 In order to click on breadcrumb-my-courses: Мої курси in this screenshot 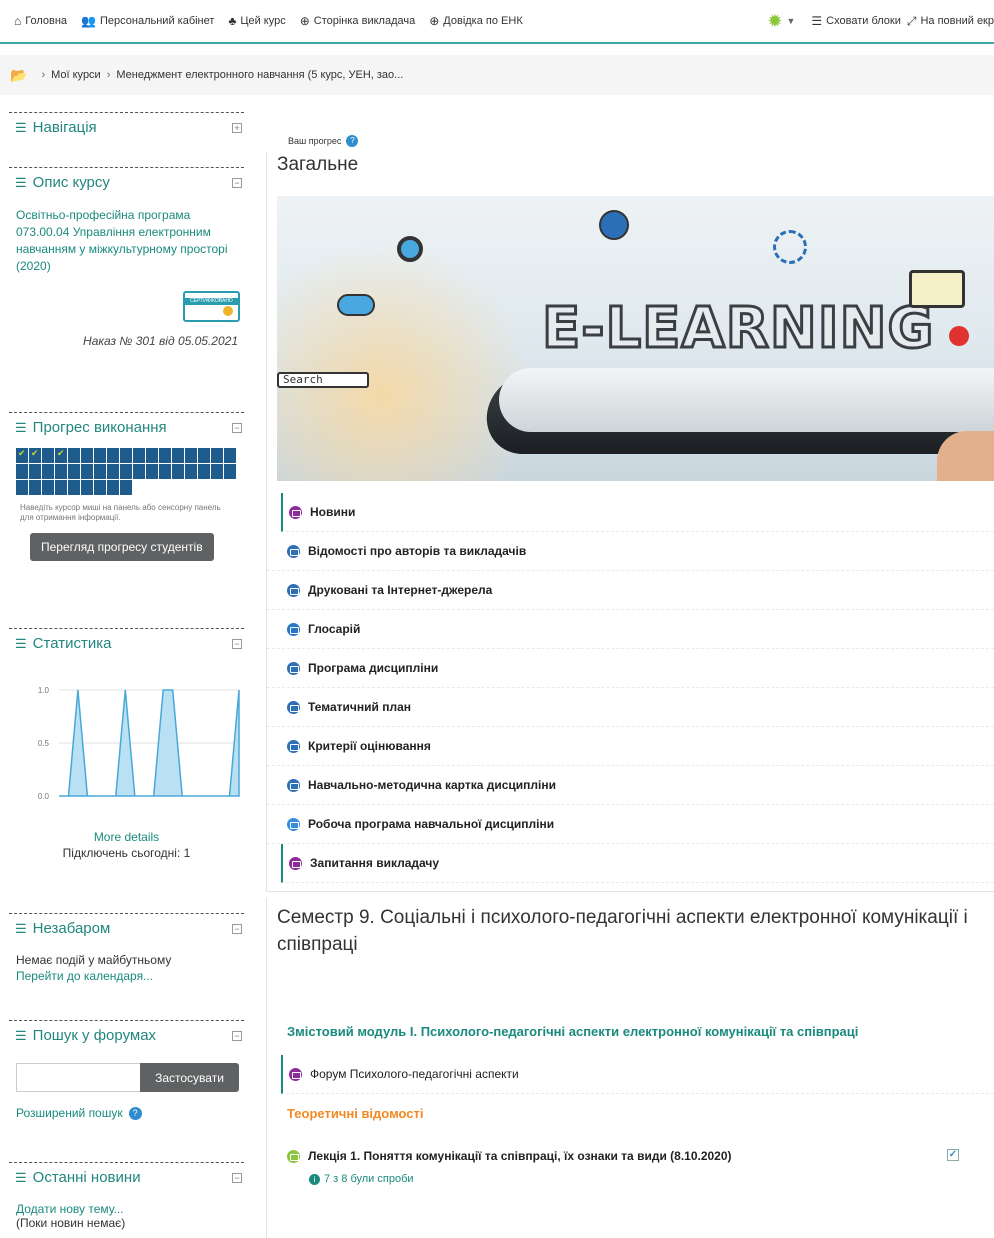, I will do `click(76, 75)`.